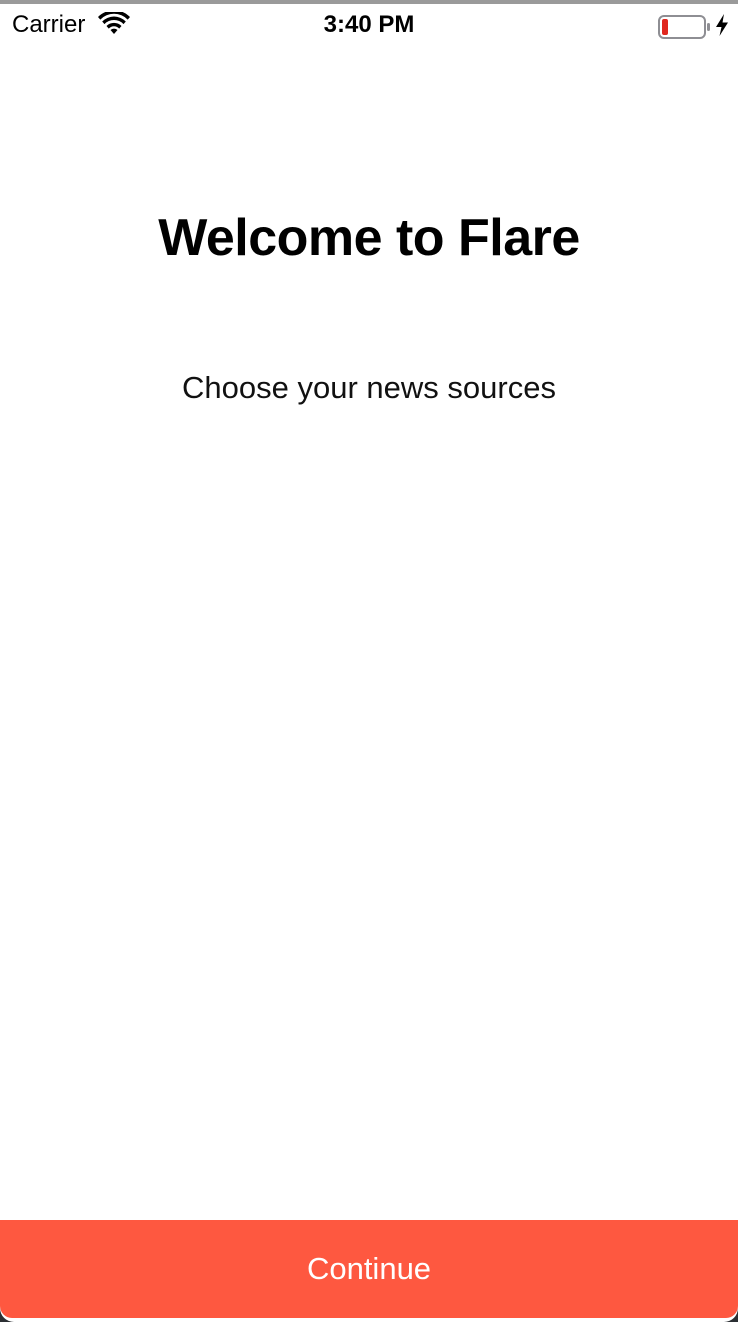  What do you see at coordinates (369, 238) in the screenshot?
I see `page-title: Welcome to Flare` at bounding box center [369, 238].